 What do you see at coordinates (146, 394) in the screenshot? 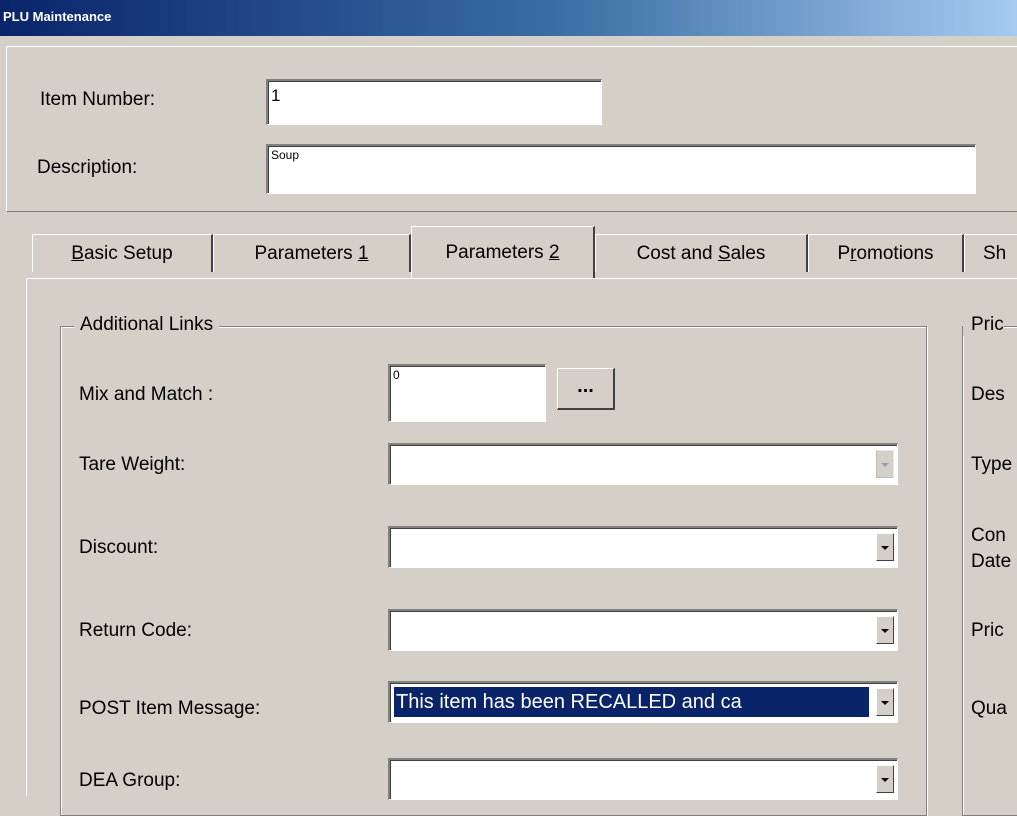
I see `mix-and-match-label: Mix and Match :` at bounding box center [146, 394].